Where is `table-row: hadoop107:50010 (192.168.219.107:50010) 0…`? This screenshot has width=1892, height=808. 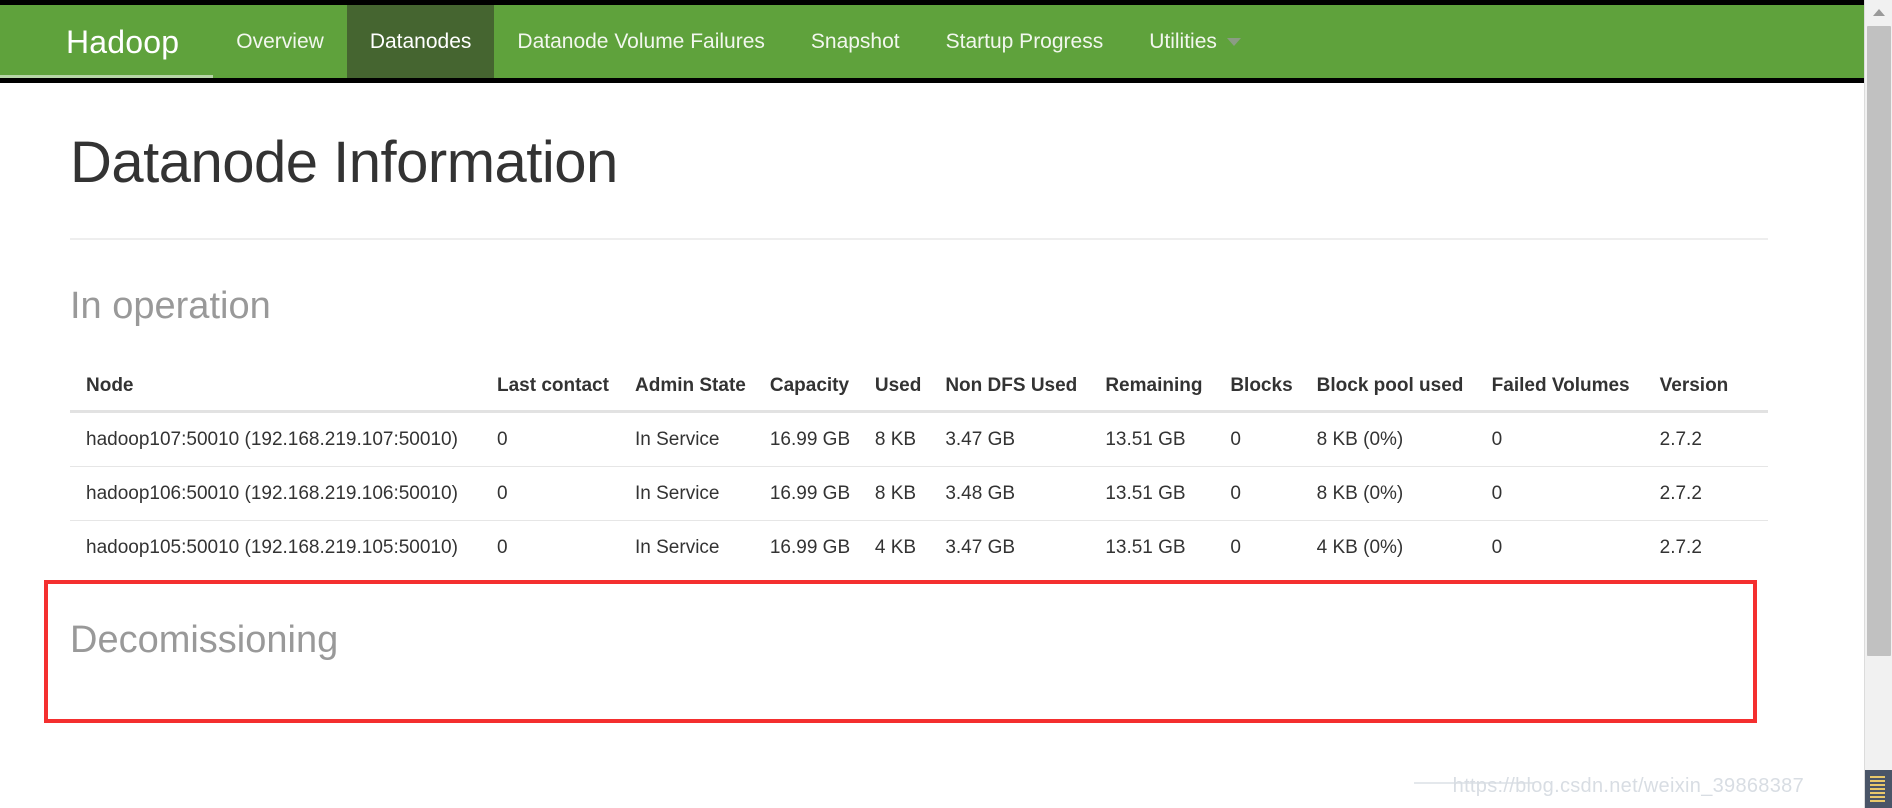
table-row: hadoop107:50010 (192.168.219.107:50010) 0… is located at coordinates (919, 438).